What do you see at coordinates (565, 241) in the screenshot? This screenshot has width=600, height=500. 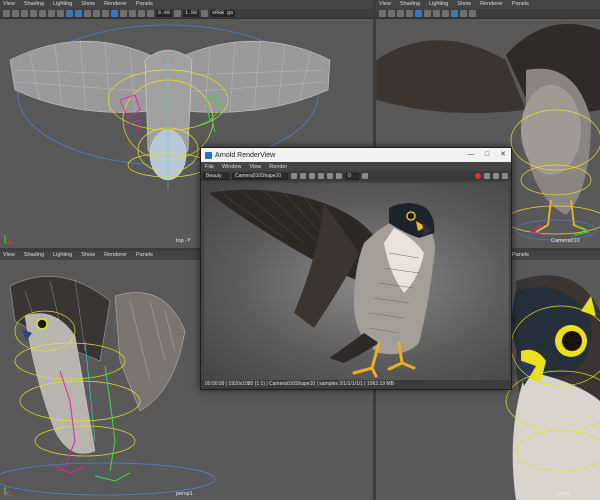 I see `camera-label: Camera010` at bounding box center [565, 241].